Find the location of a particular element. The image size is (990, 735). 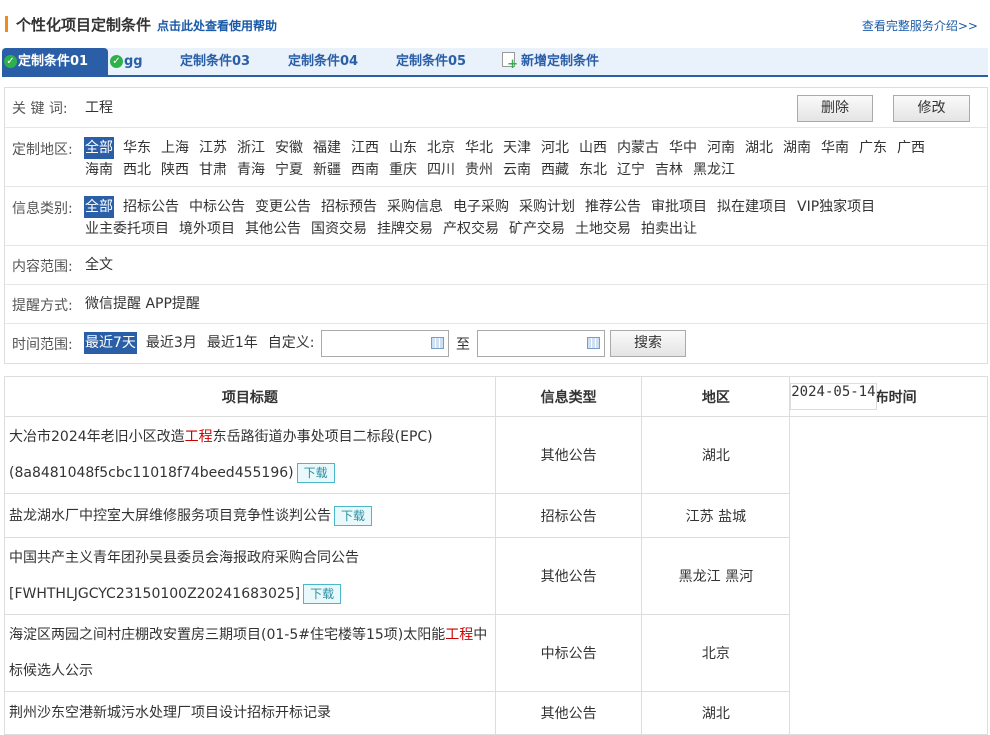

info-type-option: 国资交易 is located at coordinates (339, 229).